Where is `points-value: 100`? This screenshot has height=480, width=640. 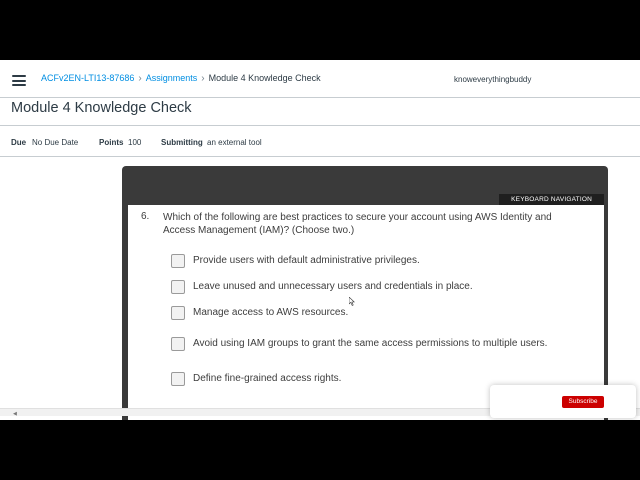 points-value: 100 is located at coordinates (135, 142).